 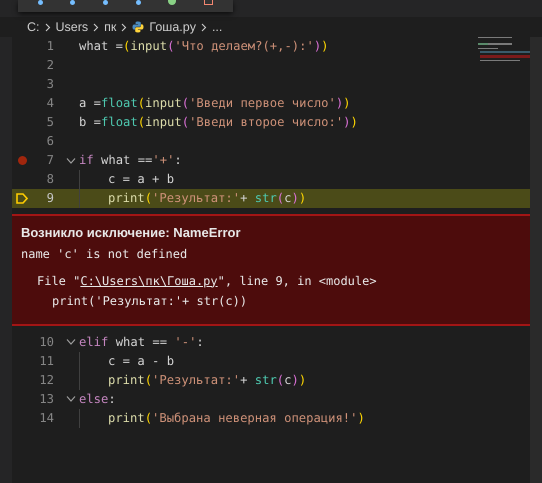 I want to click on line-number: 10, so click(x=46, y=342).